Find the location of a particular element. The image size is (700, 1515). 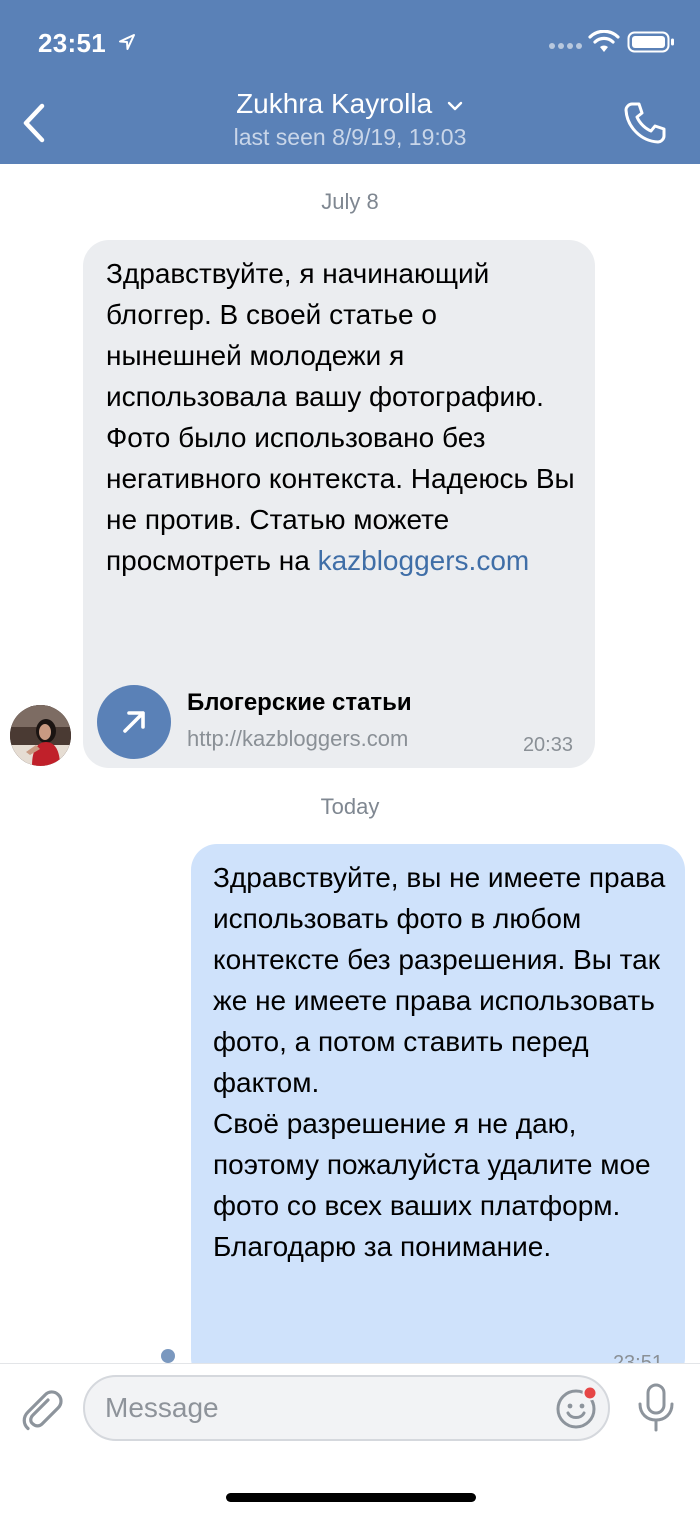

message-link: kazbloggers.com is located at coordinates (424, 560).